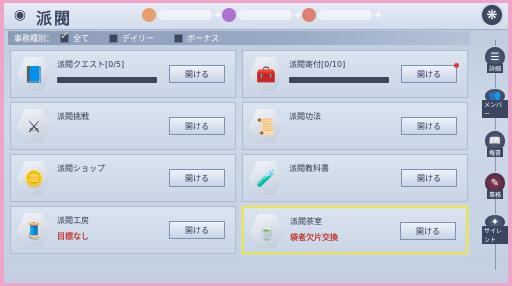 Image resolution: width=512 pixels, height=286 pixels. What do you see at coordinates (494, 194) in the screenshot?
I see `side-item-label: 事務` at bounding box center [494, 194].